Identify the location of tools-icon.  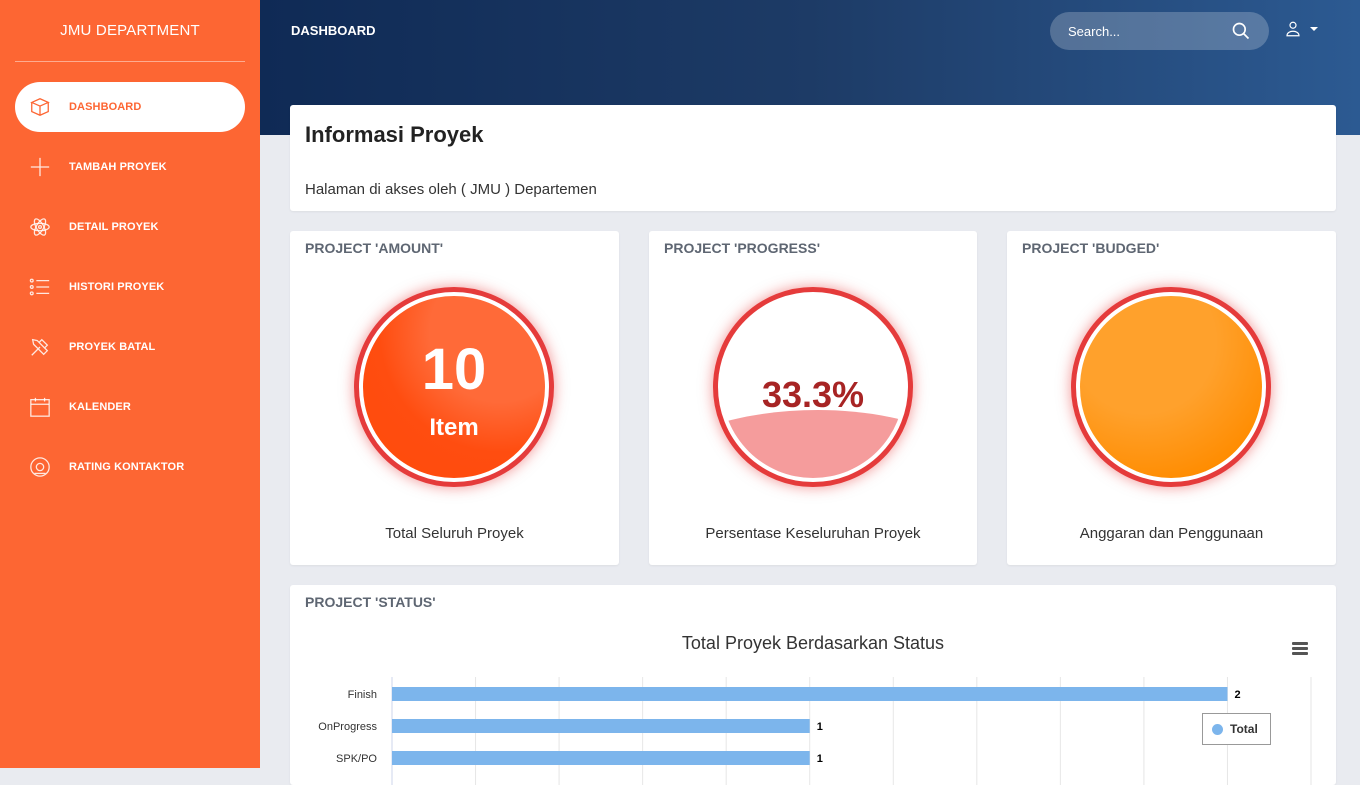
(40, 347).